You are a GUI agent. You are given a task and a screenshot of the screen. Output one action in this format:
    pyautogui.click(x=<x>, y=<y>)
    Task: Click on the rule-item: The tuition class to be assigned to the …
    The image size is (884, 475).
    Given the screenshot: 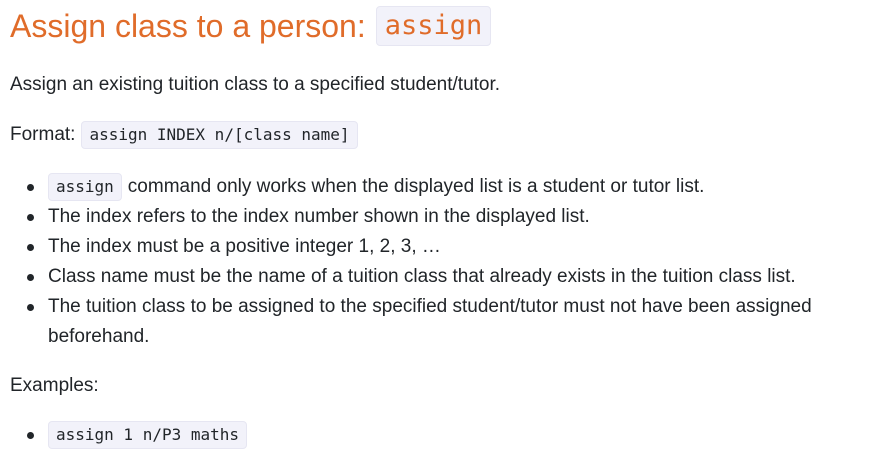 What is the action you would take?
    pyautogui.click(x=450, y=322)
    